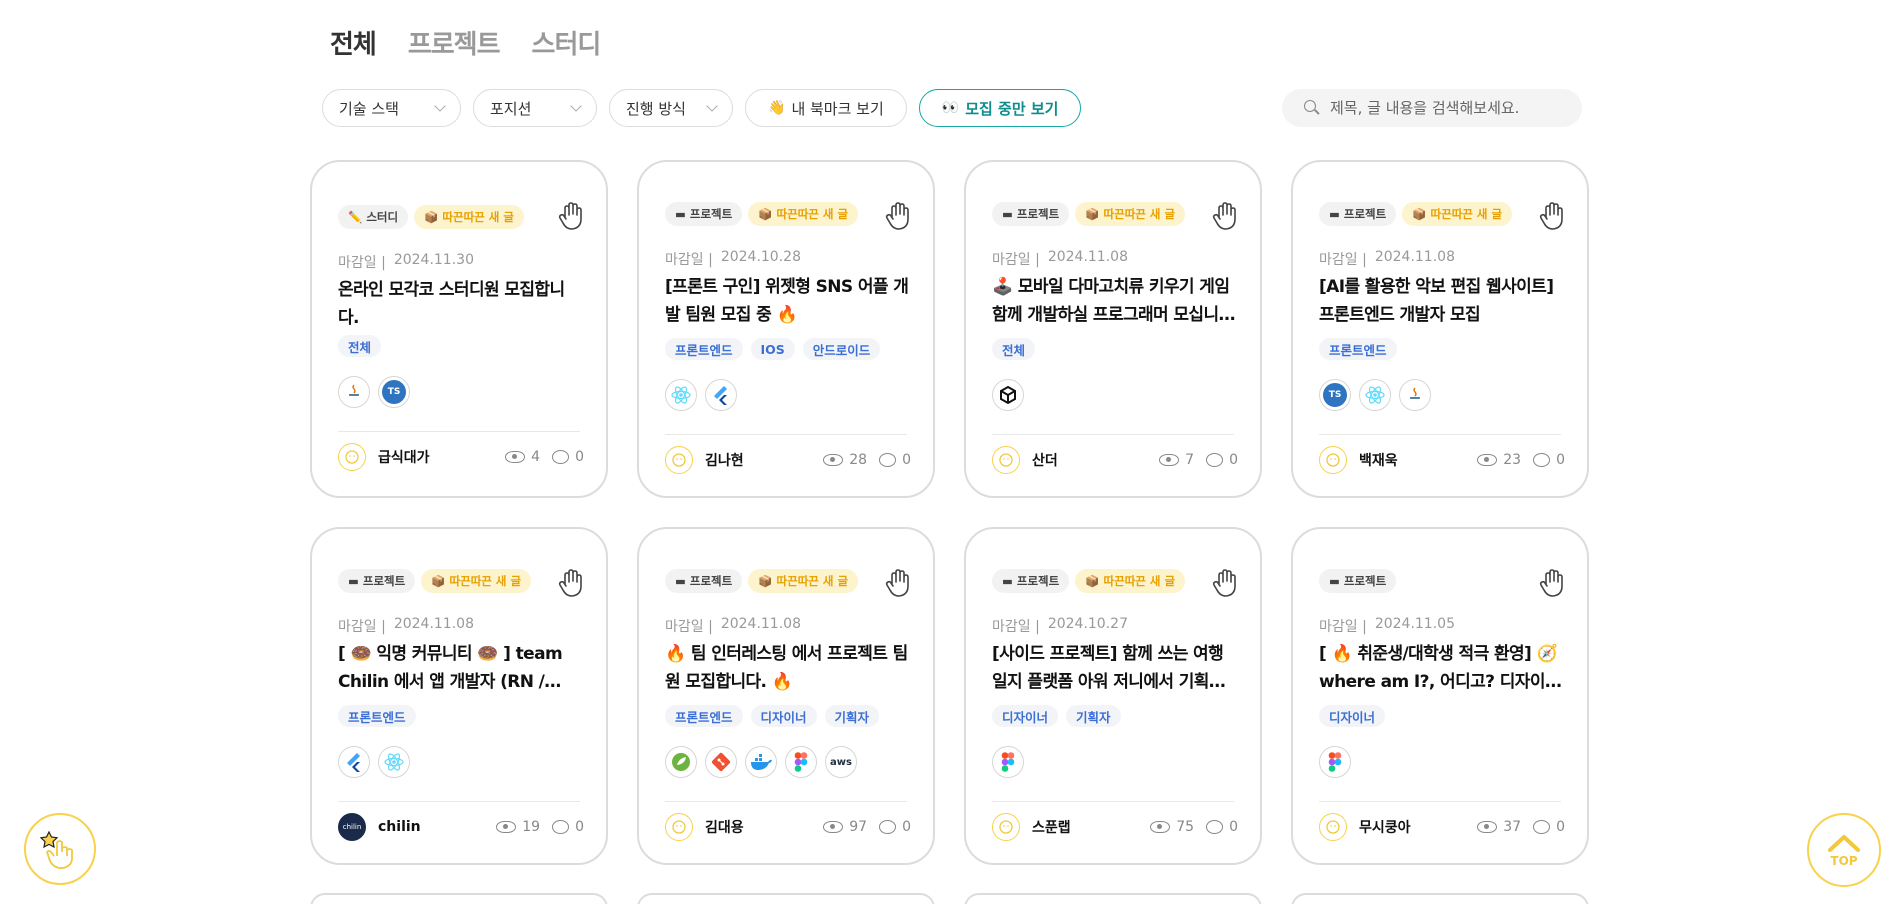 Image resolution: width=1898 pixels, height=904 pixels. I want to click on eye-icon, so click(1160, 827).